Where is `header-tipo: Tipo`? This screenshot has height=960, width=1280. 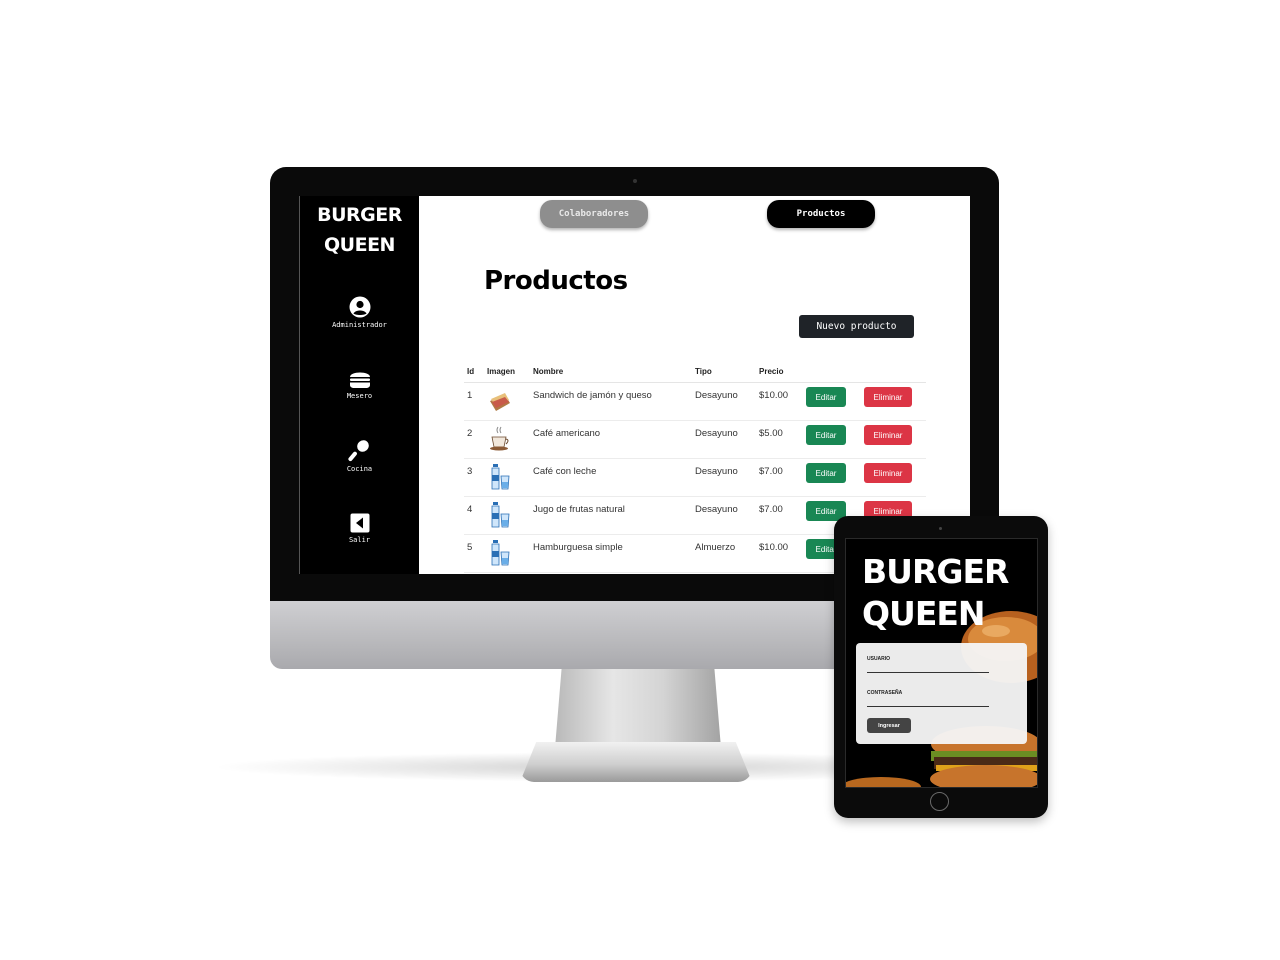 header-tipo: Tipo is located at coordinates (703, 371).